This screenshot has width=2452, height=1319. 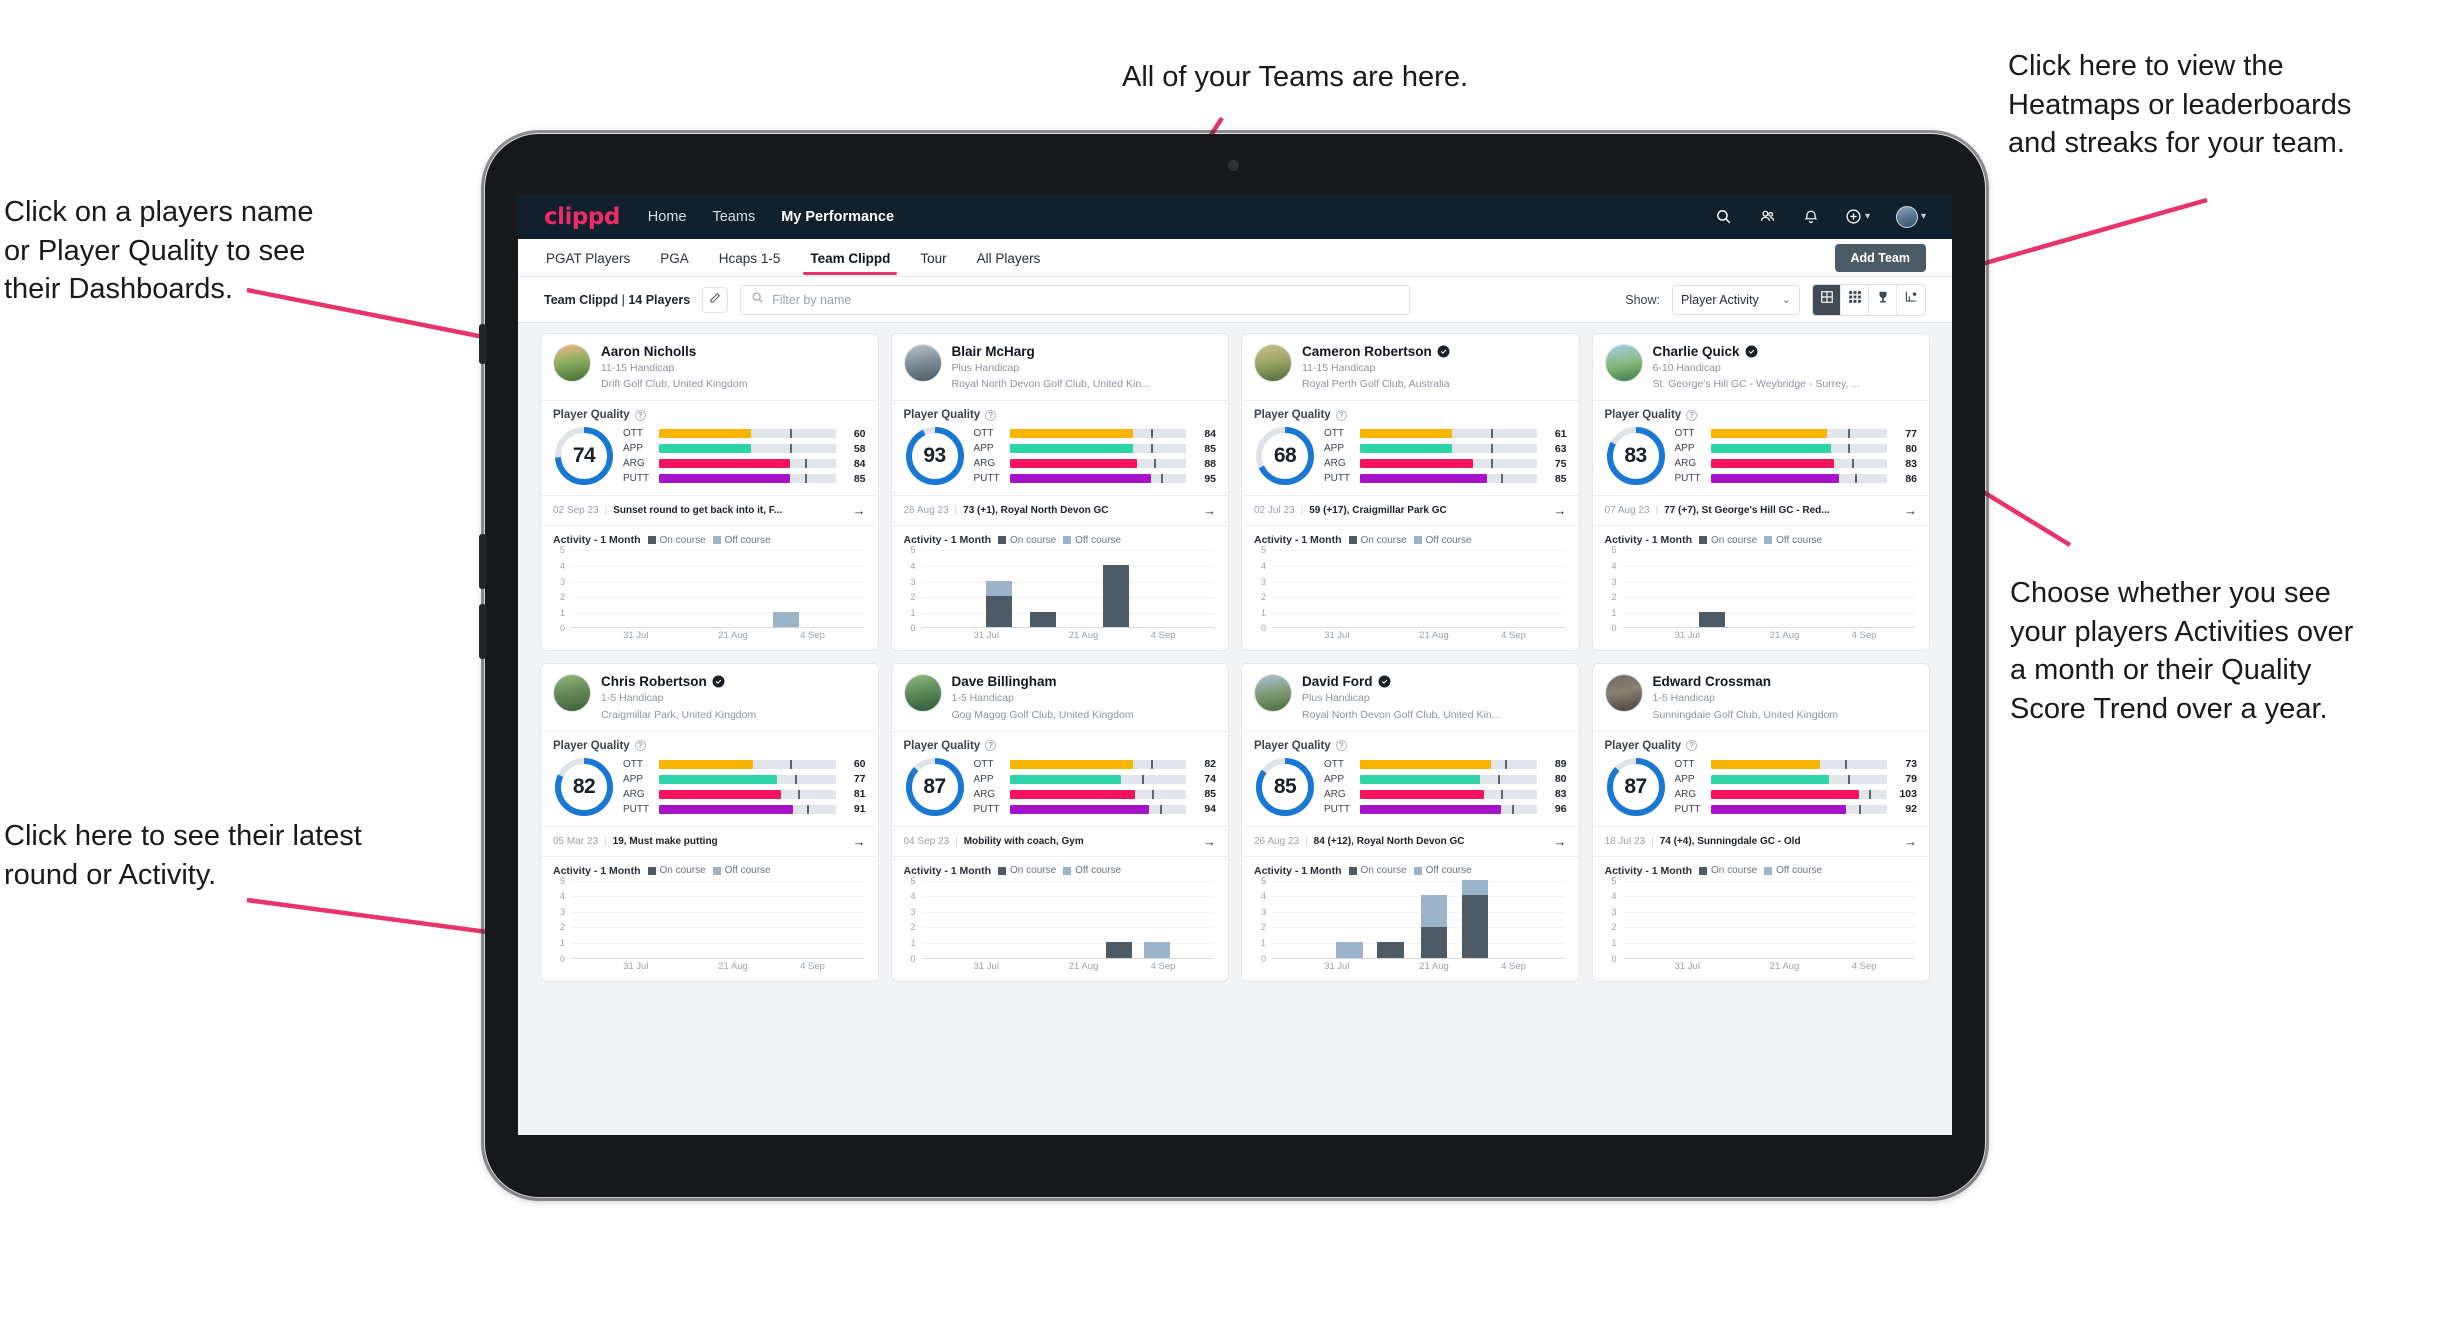 What do you see at coordinates (715, 299) in the screenshot?
I see `edit-team-button` at bounding box center [715, 299].